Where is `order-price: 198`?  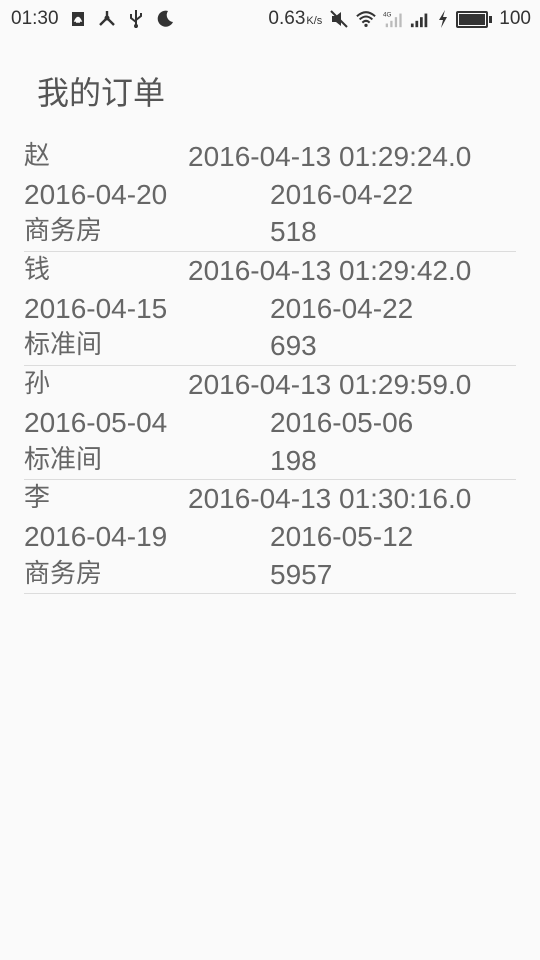 order-price: 198 is located at coordinates (293, 460).